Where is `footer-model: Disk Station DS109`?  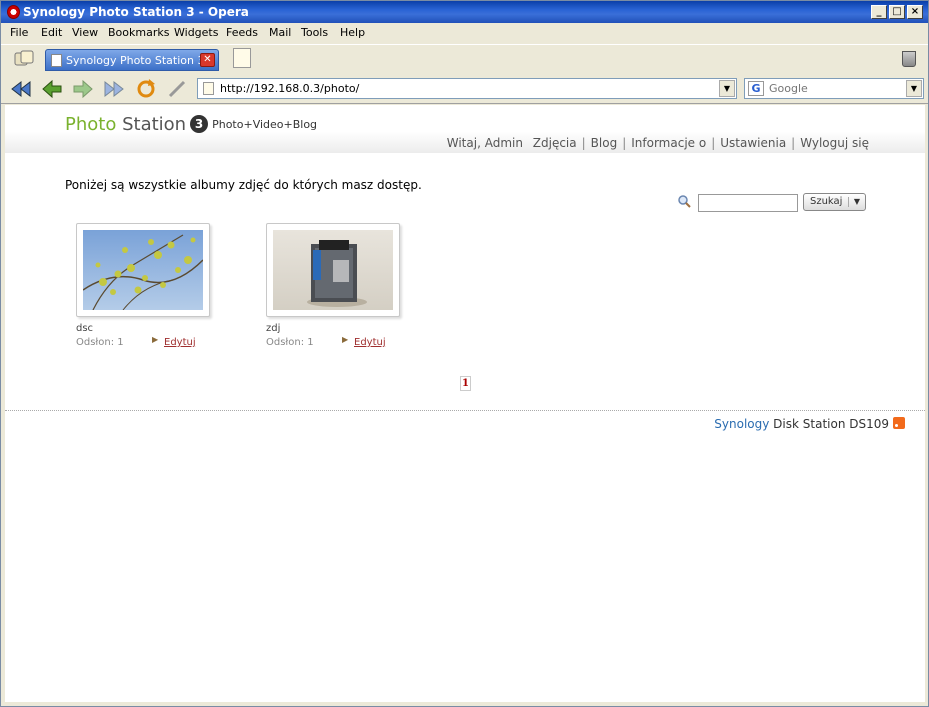
footer-model: Disk Station DS109 is located at coordinates (831, 424).